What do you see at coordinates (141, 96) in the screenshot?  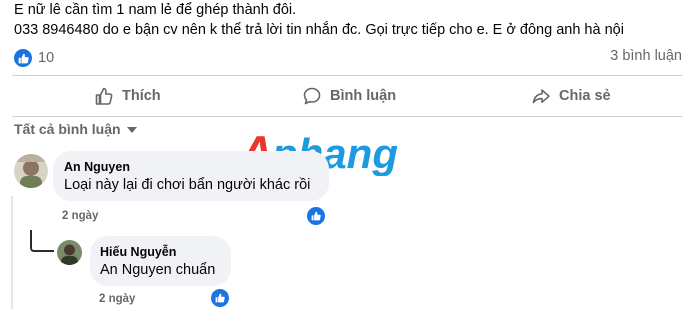 I see `like-button-label: Thích` at bounding box center [141, 96].